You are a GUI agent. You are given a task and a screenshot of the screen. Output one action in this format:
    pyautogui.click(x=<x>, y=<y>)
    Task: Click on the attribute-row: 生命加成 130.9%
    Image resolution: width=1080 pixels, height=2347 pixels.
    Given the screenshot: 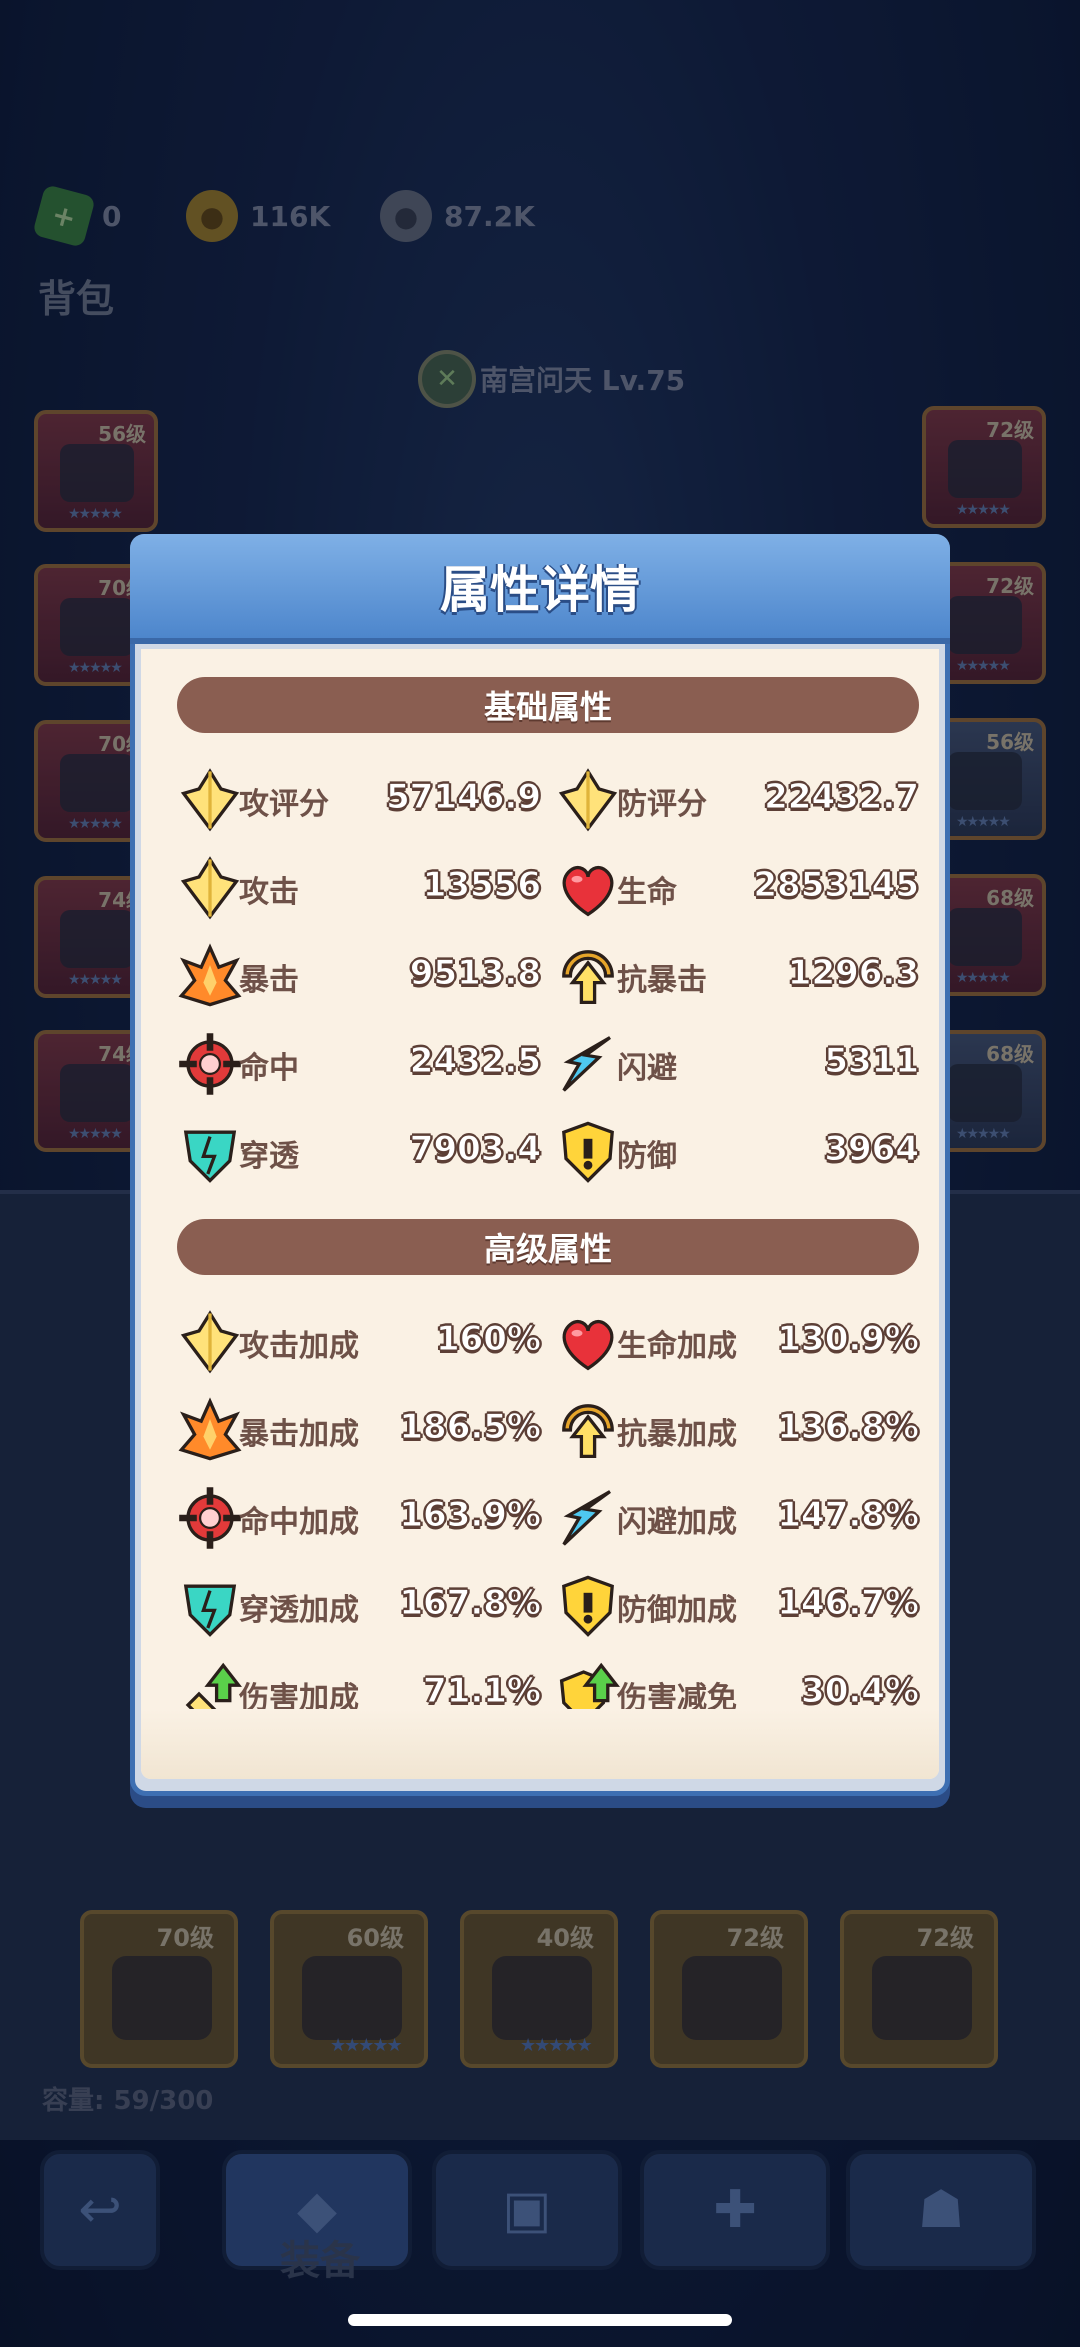 What is the action you would take?
    pyautogui.click(x=737, y=1342)
    